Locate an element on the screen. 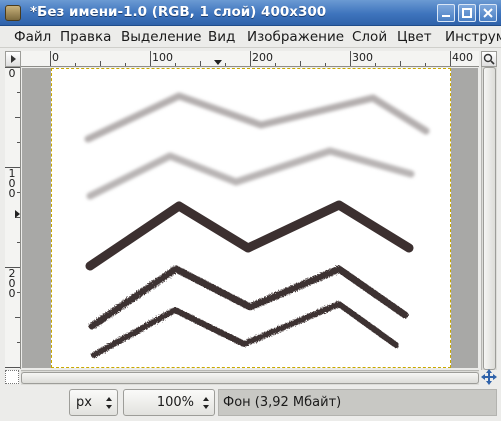 The height and width of the screenshot is (421, 501). vertical-ruler: 0 1 0 0 2 0 0 is located at coordinates (13, 218).